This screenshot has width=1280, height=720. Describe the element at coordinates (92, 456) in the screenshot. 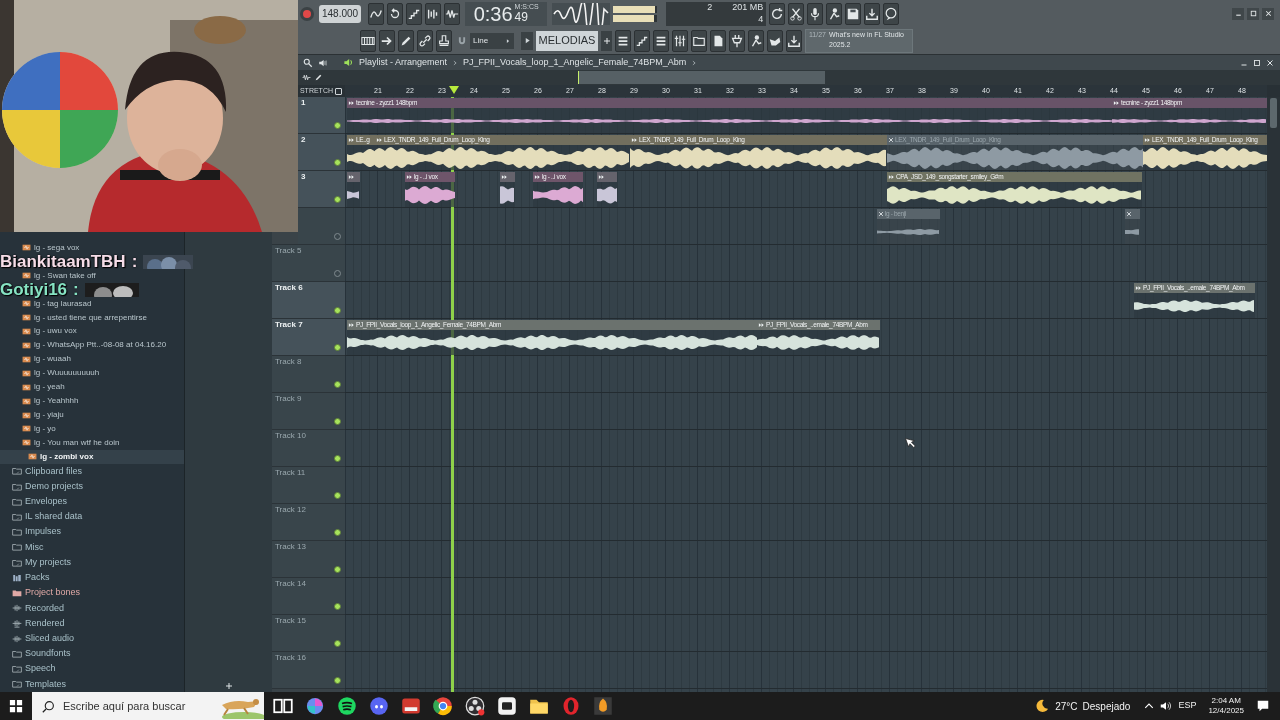

I see `file-item: lg - zombi vox` at that location.